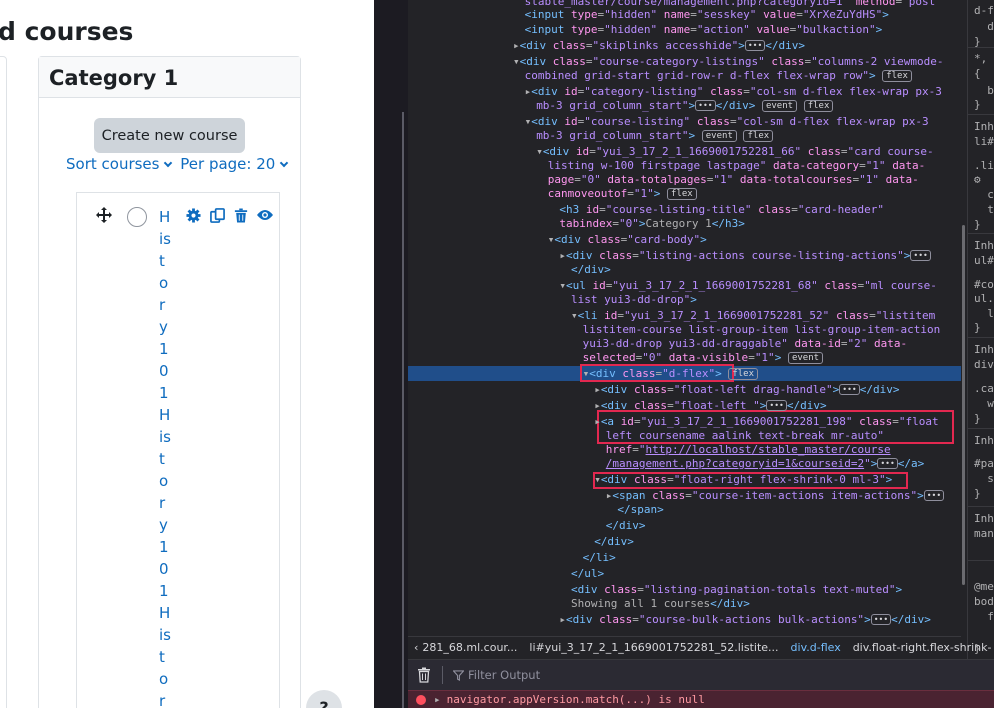 The width and height of the screenshot is (994, 708). I want to click on css-rule-fragment: @med, so click(984, 586).